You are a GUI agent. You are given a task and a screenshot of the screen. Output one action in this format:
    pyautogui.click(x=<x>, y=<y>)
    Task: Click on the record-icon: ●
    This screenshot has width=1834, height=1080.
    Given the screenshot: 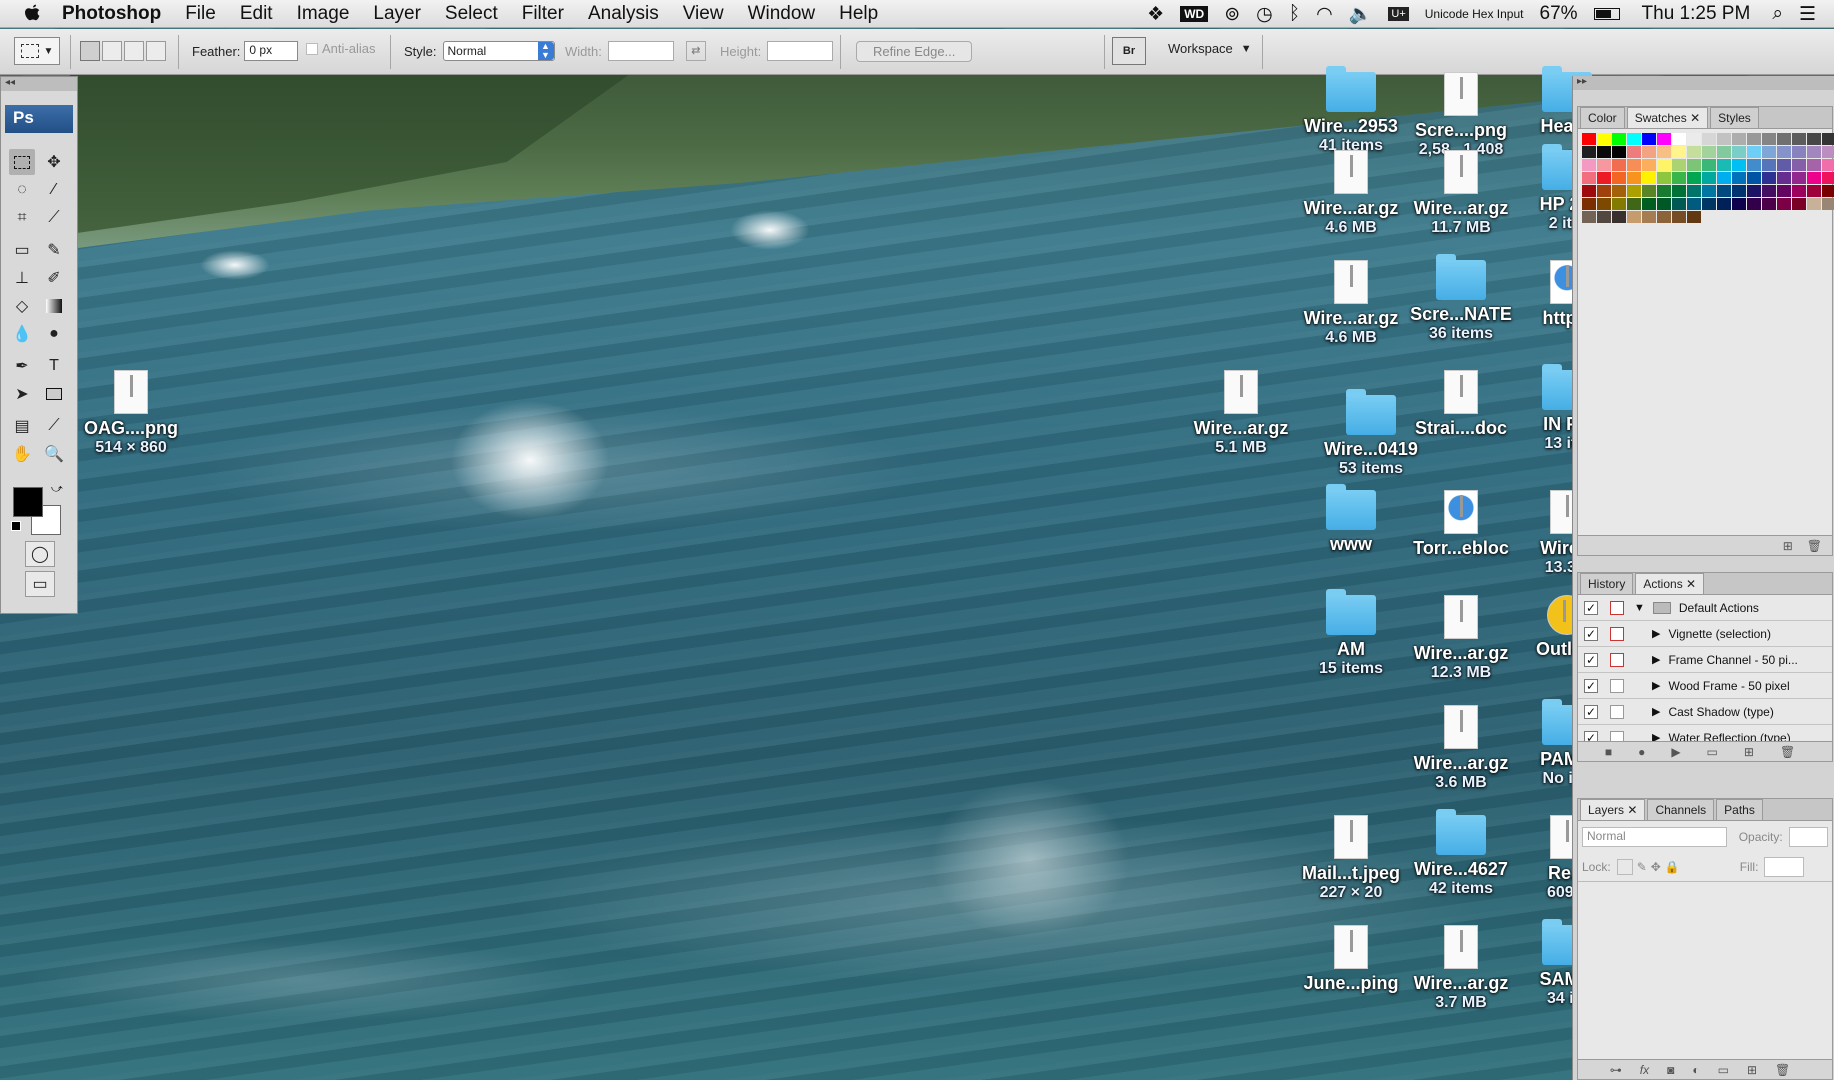 What is the action you would take?
    pyautogui.click(x=1641, y=752)
    